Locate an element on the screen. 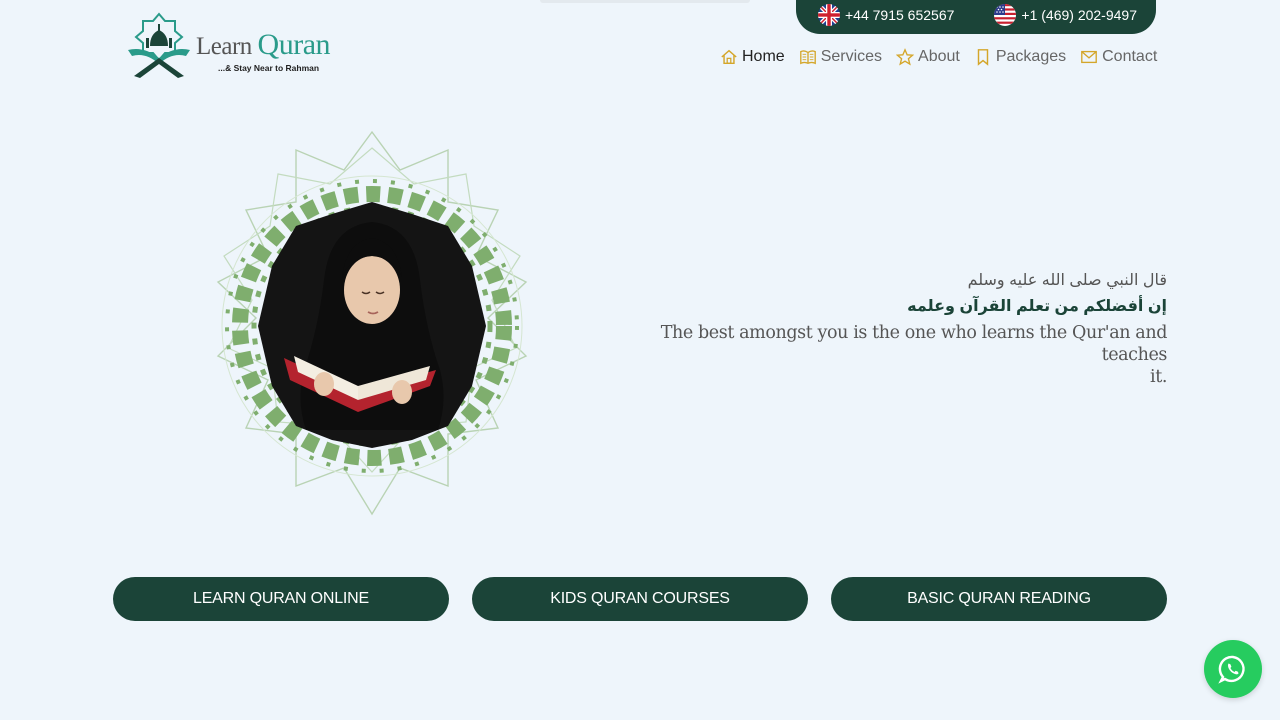 The height and width of the screenshot is (720, 1280). hadith-text-arabic: إن أفضلكم من تعلم القرآن وعلمه is located at coordinates (1037, 306).